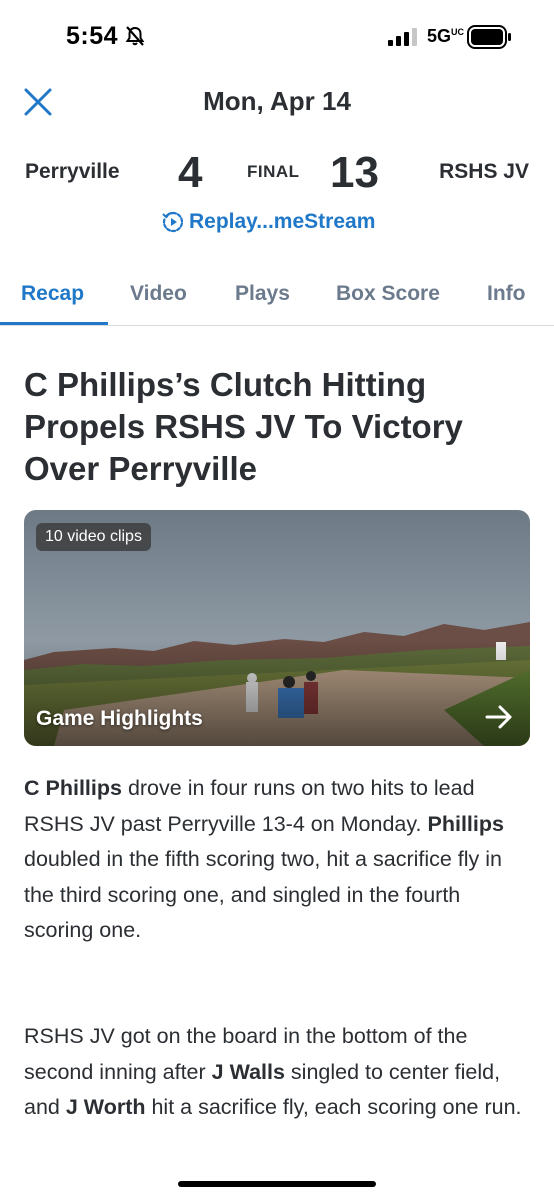 This screenshot has height=1200, width=554. What do you see at coordinates (273, 171) in the screenshot?
I see `game-status: FINAL` at bounding box center [273, 171].